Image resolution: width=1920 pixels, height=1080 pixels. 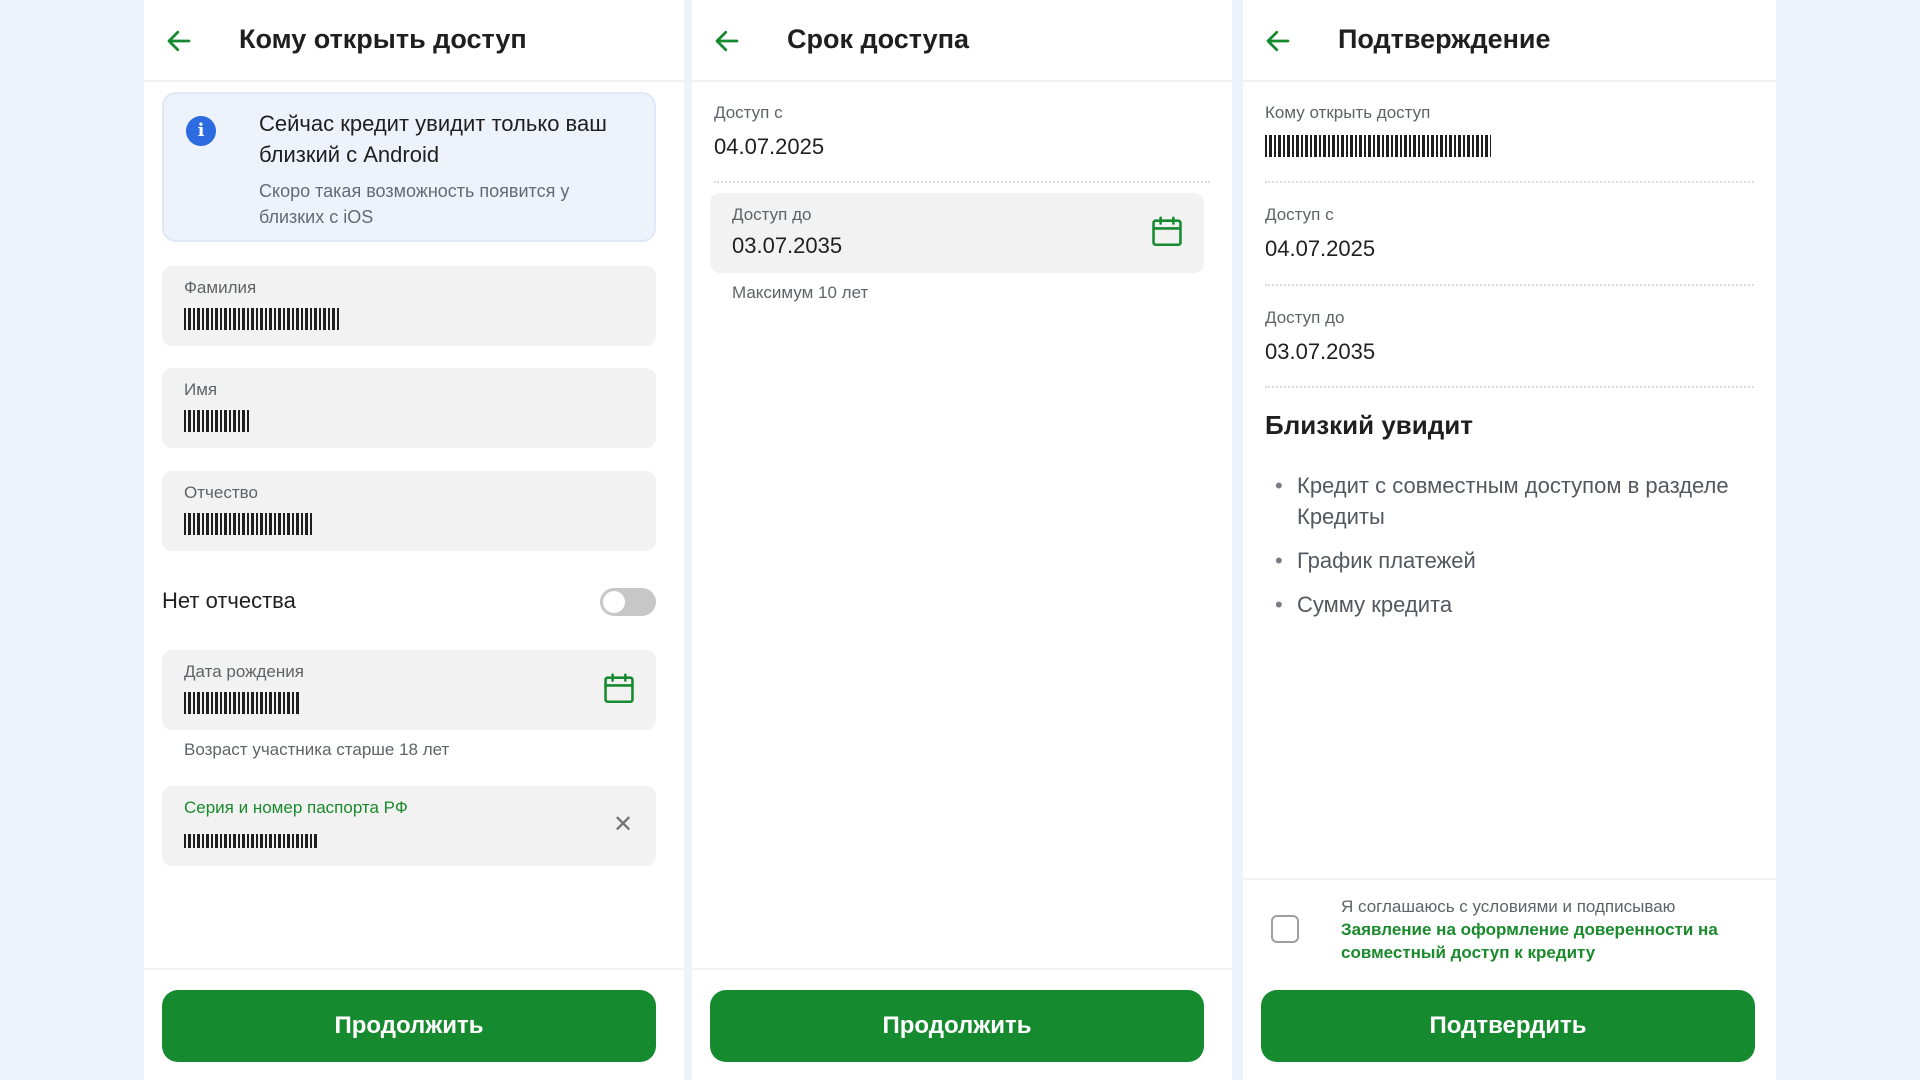 I want to click on birth-date-helper: Возраст участника старше 18 лет, so click(x=317, y=749).